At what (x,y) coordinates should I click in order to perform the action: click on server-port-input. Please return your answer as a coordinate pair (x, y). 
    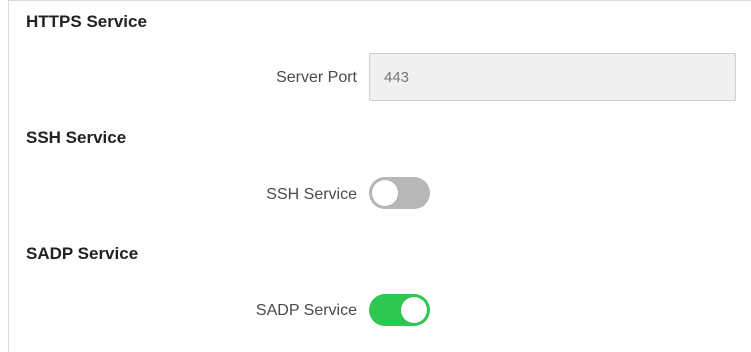
    Looking at the image, I should click on (552, 77).